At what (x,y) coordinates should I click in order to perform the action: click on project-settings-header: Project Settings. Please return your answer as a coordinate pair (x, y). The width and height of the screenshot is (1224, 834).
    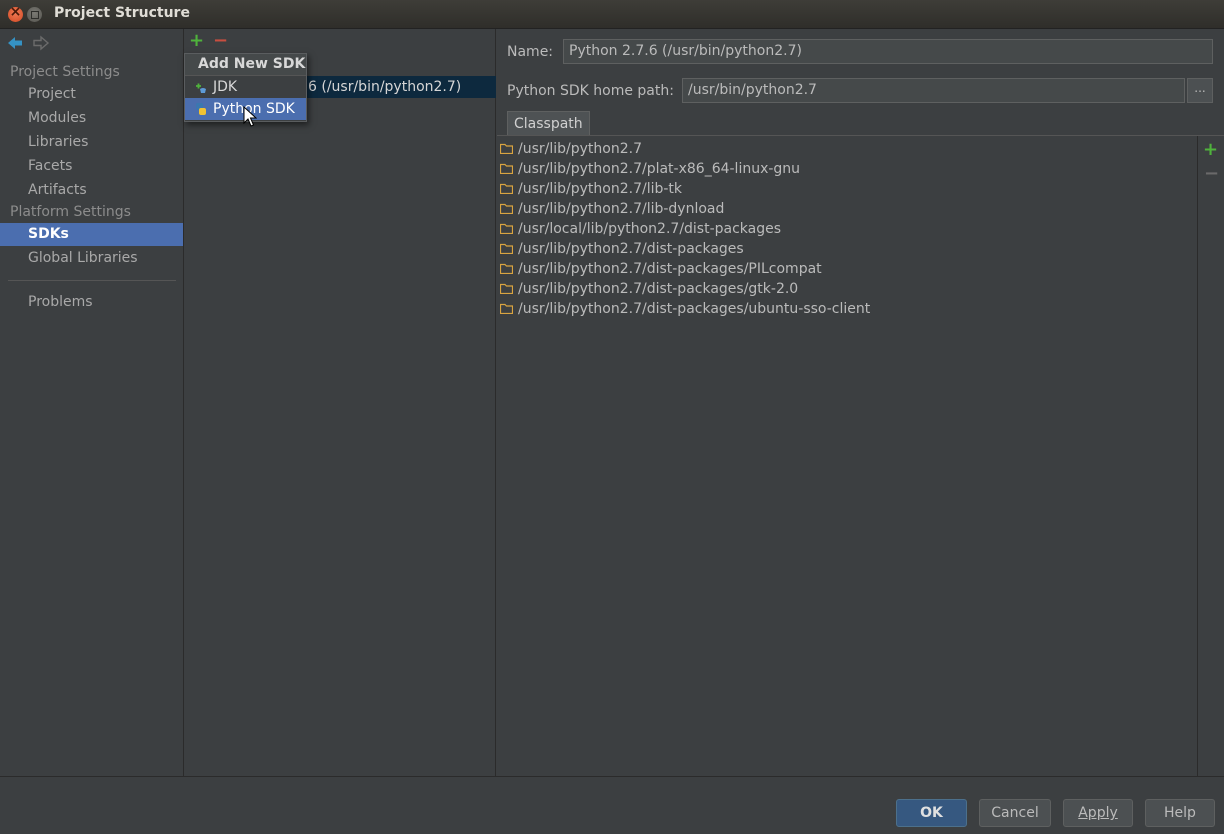
    Looking at the image, I should click on (65, 72).